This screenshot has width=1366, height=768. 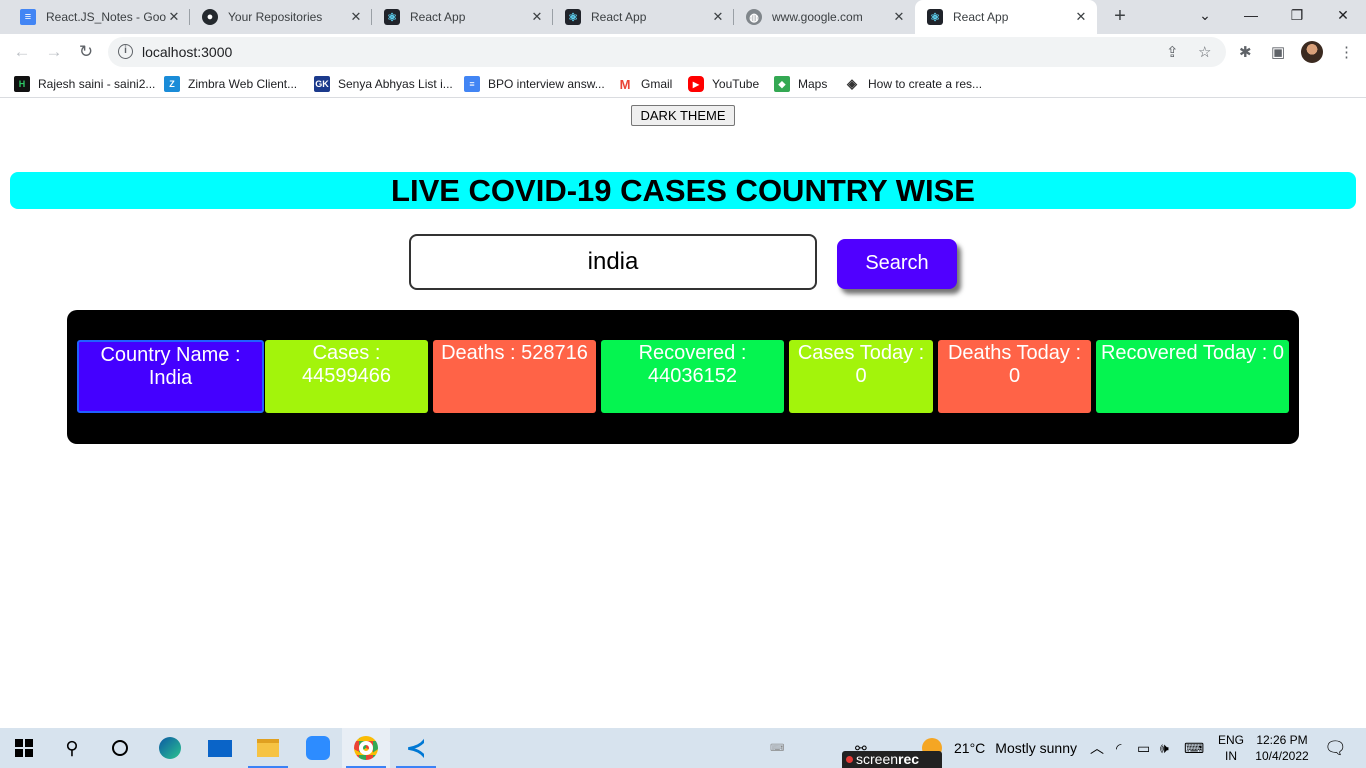 What do you see at coordinates (1143, 748) in the screenshot?
I see `tray-battery: ▭` at bounding box center [1143, 748].